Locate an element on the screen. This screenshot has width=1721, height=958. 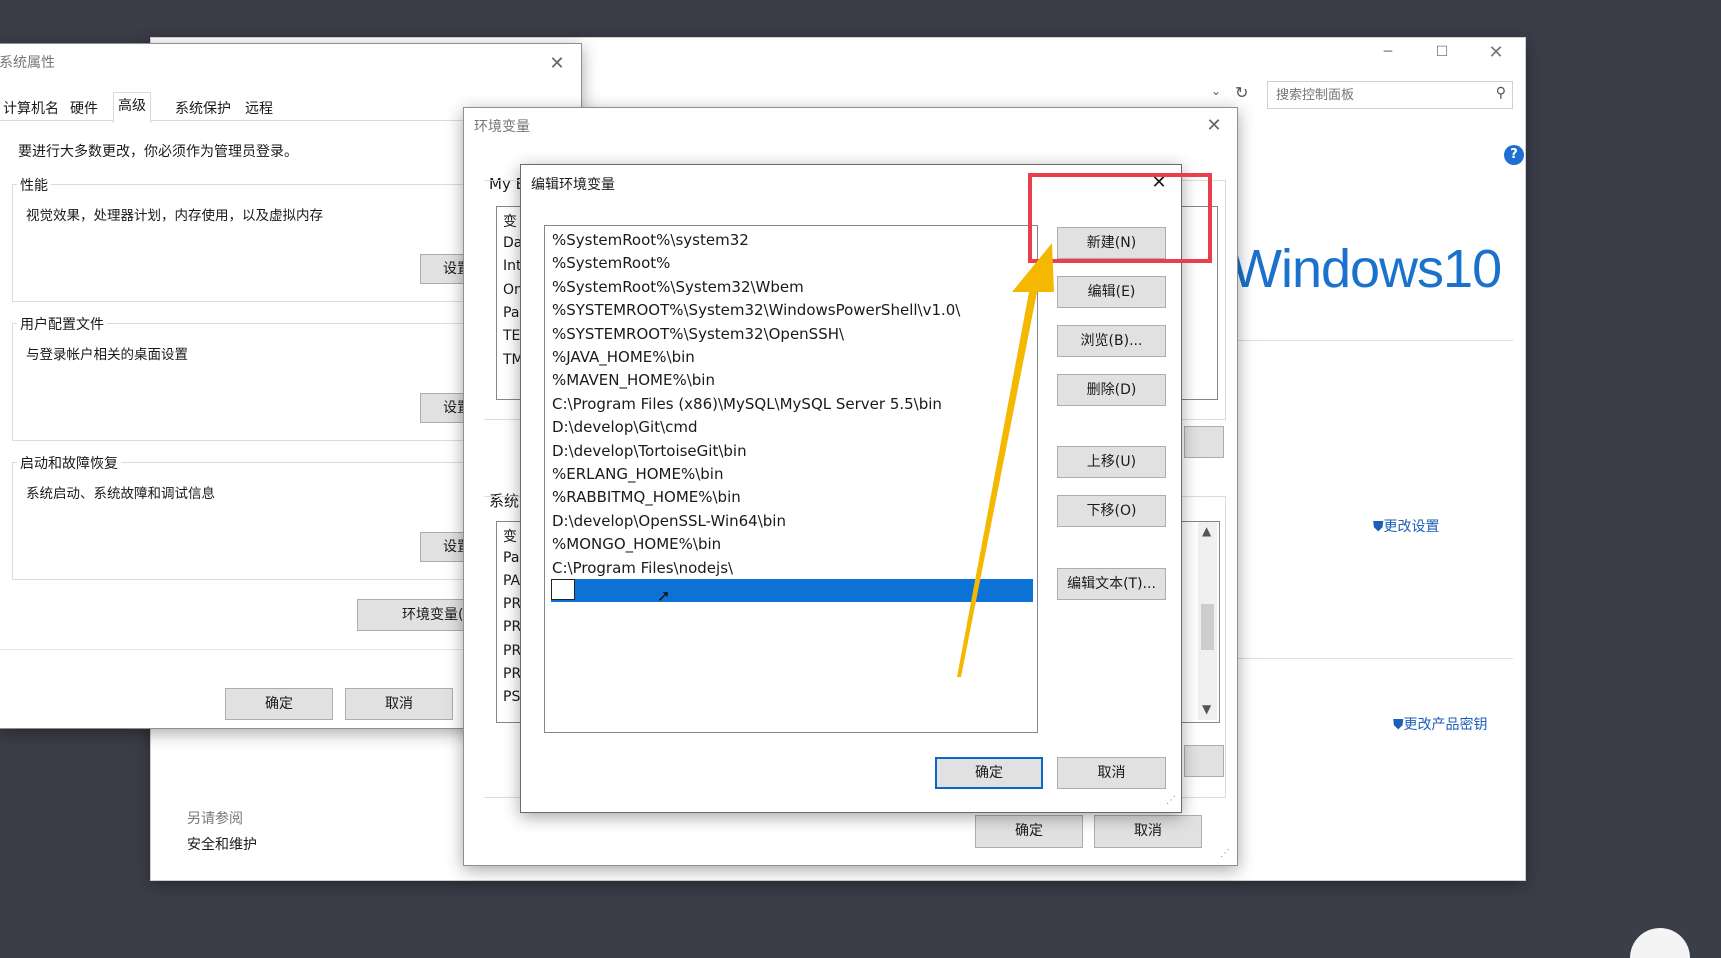
list-item: %MONGO_HOME%\bin is located at coordinates (636, 544).